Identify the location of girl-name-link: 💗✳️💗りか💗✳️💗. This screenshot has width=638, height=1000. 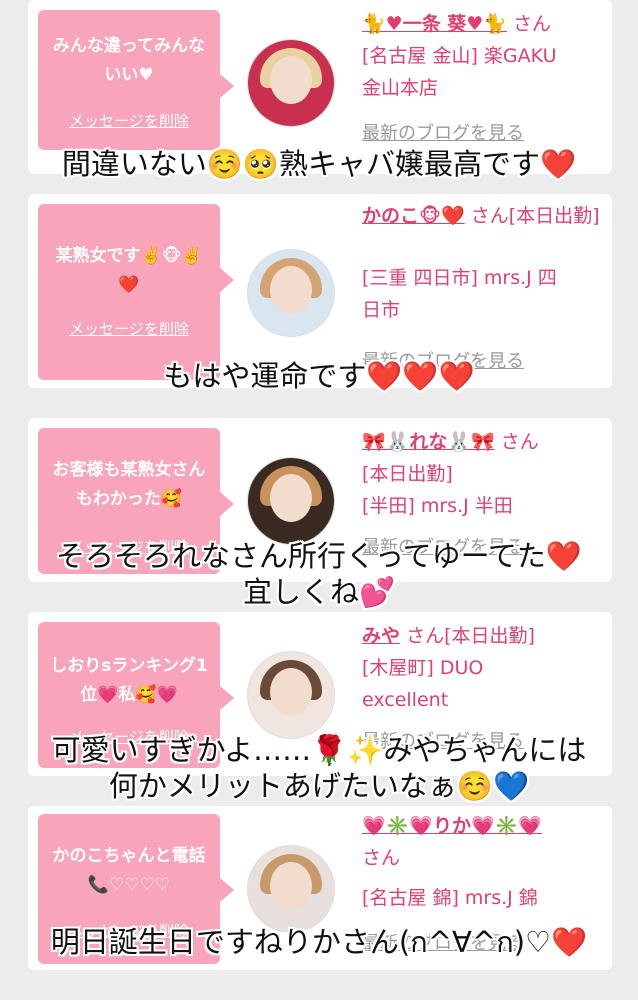
(452, 826).